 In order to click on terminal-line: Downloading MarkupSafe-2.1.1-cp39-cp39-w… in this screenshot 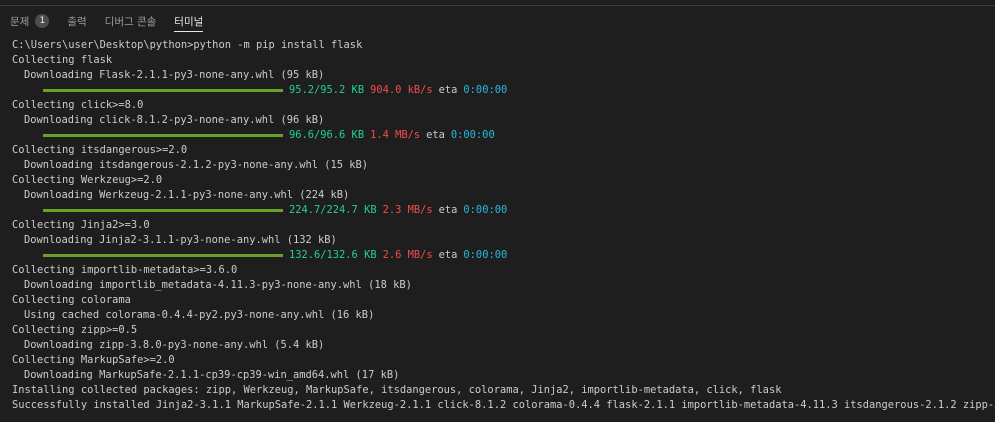, I will do `click(502, 375)`.